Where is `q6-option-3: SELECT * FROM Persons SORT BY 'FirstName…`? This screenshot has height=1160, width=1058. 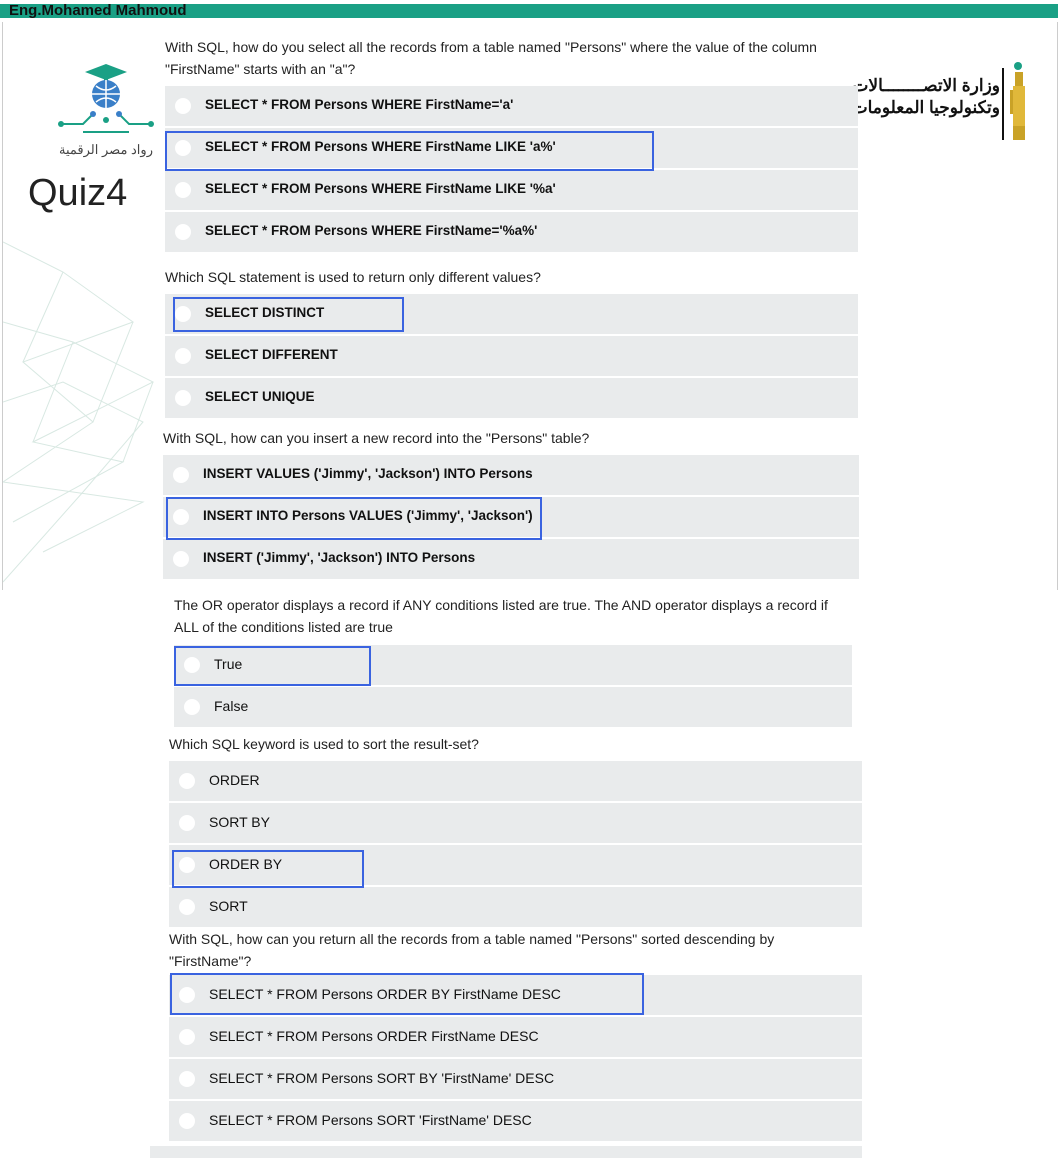 q6-option-3: SELECT * FROM Persons SORT BY 'FirstName… is located at coordinates (515, 1079).